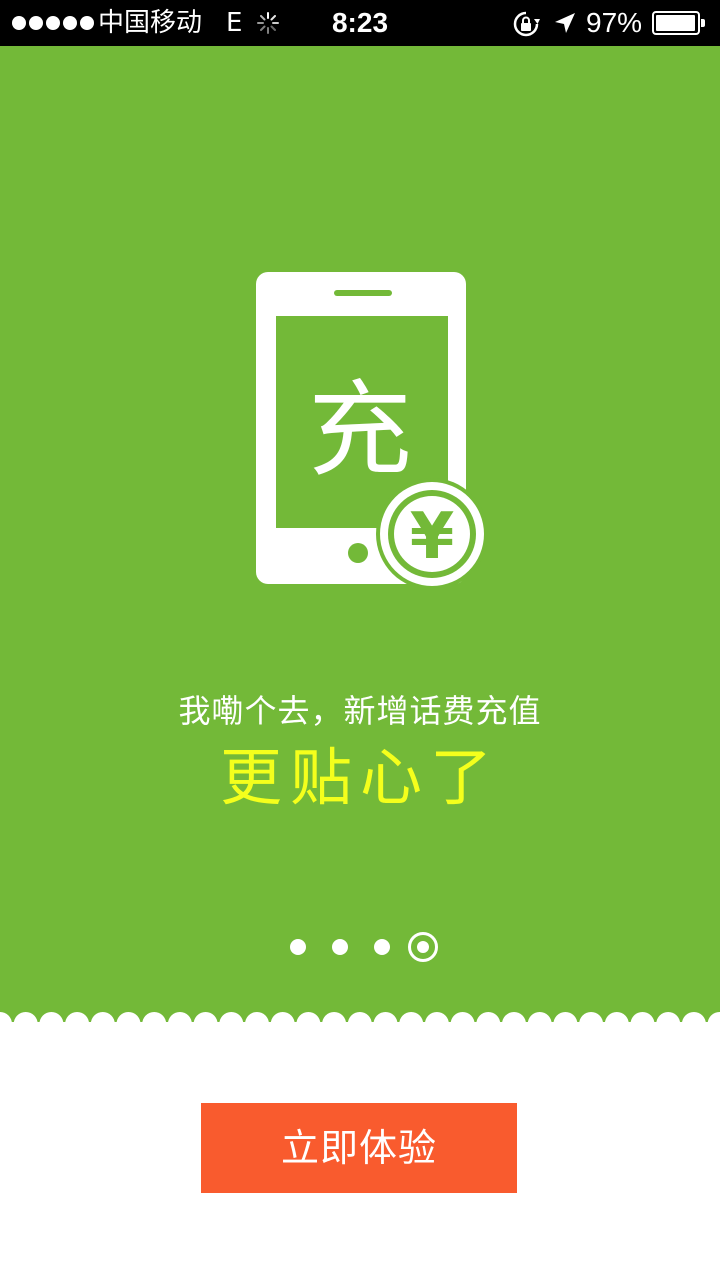  Describe the element at coordinates (526, 26) in the screenshot. I see `rotation-lock-icon` at that location.